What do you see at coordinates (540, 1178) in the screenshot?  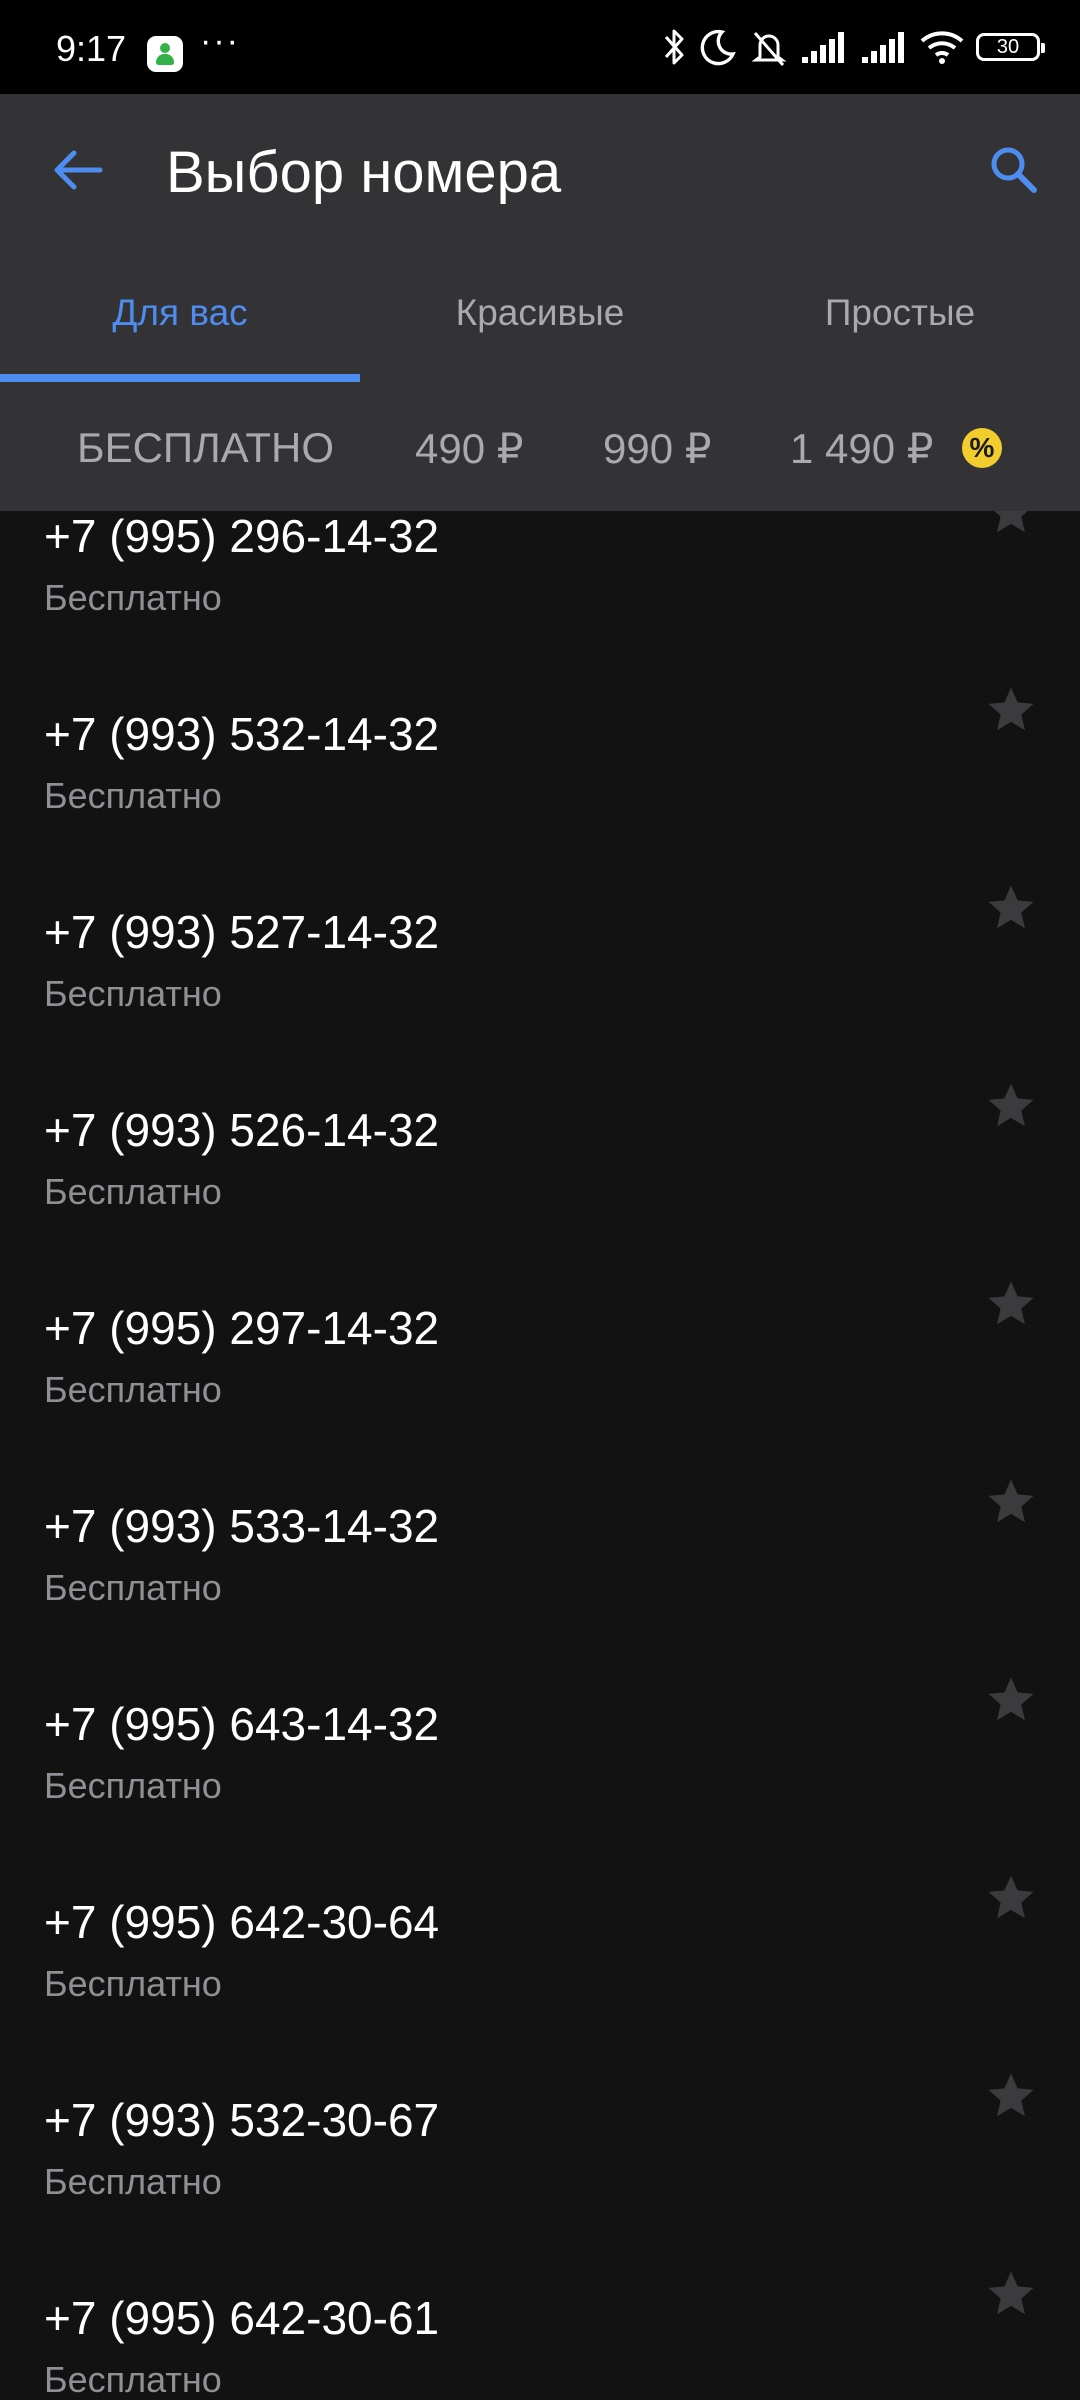 I see `list-item: +7 (993) 526-14-32 Бесплатно` at bounding box center [540, 1178].